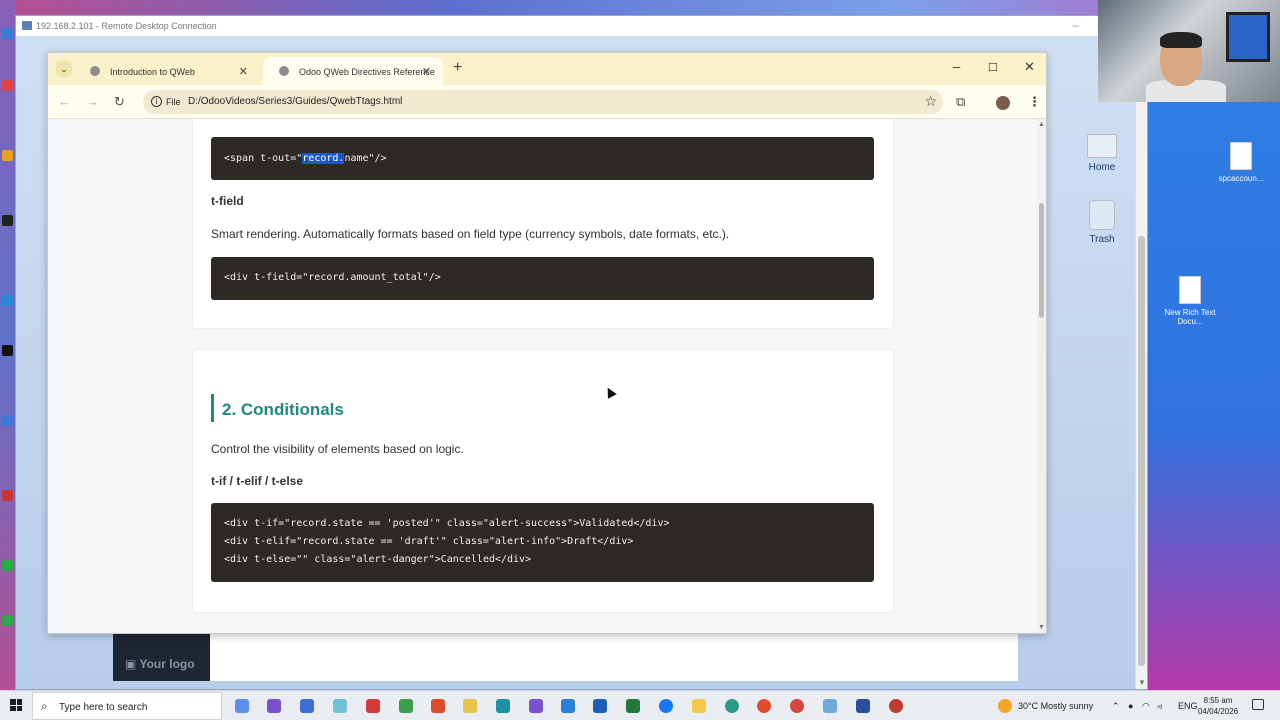  I want to click on forward-button: →, so click(92, 101).